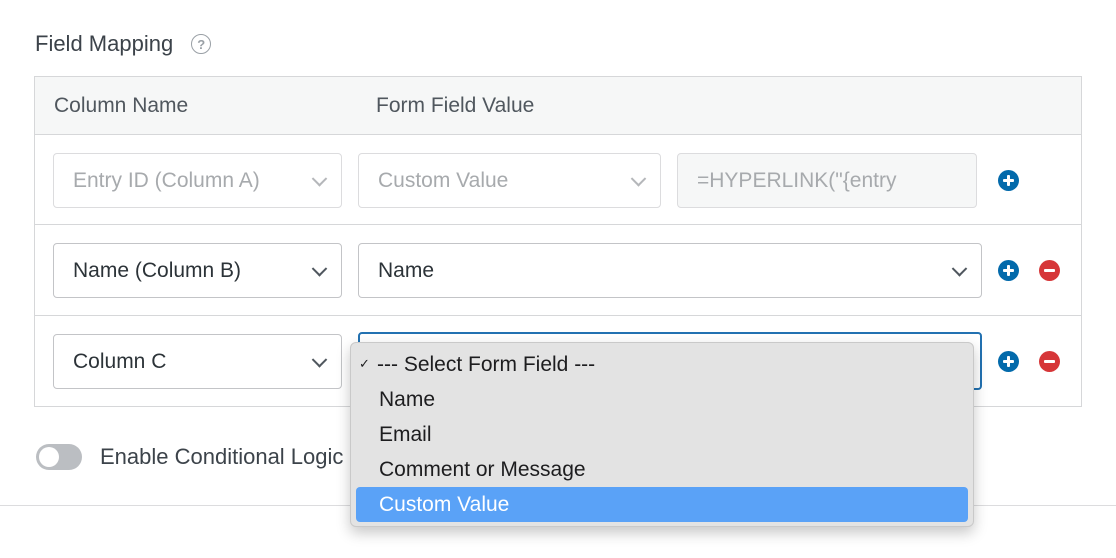  I want to click on form-field-value-header: Form Field Value, so click(455, 105).